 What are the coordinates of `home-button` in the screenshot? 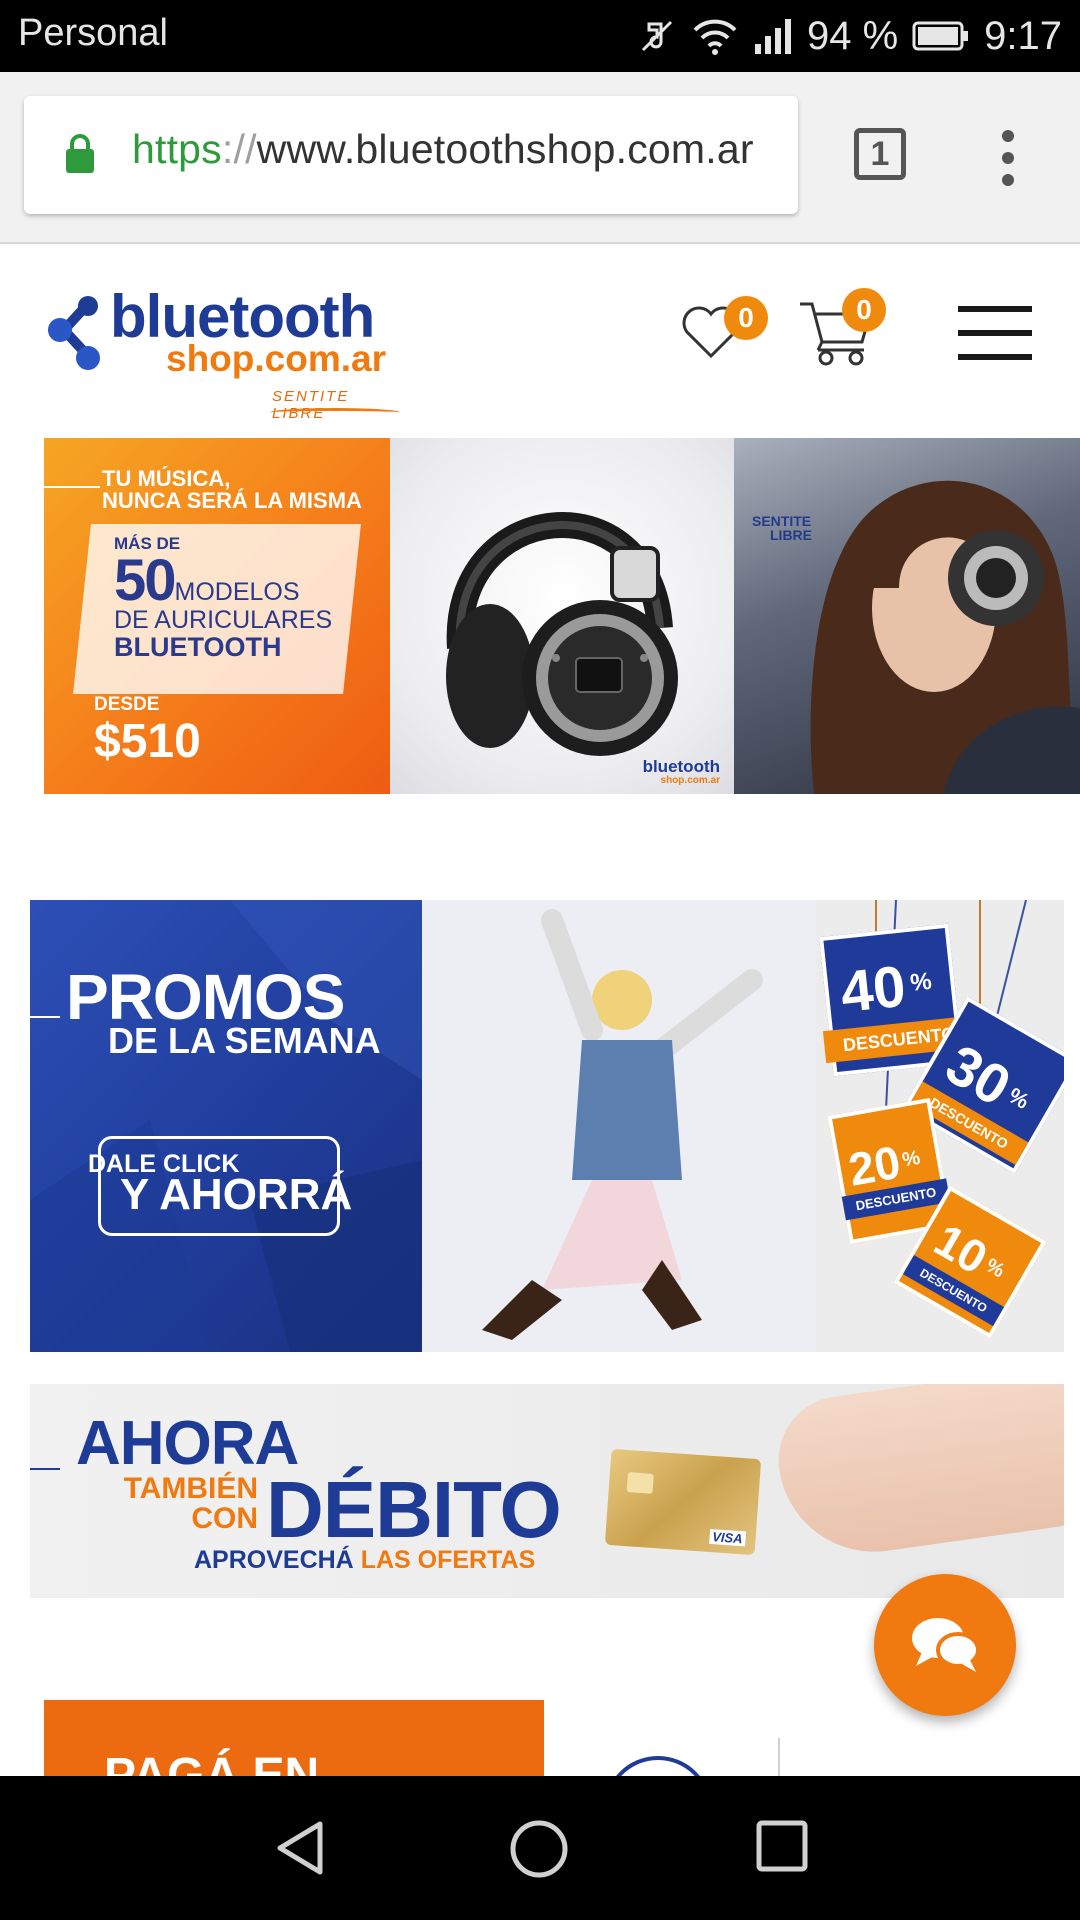 It's located at (539, 1851).